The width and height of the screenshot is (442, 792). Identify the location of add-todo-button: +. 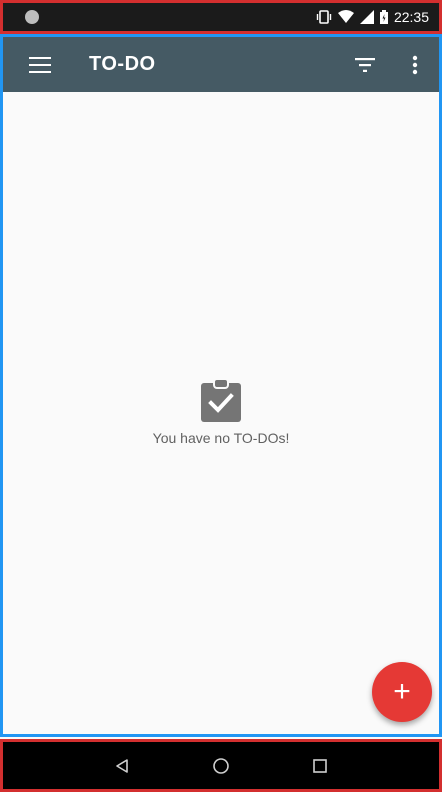
(402, 692).